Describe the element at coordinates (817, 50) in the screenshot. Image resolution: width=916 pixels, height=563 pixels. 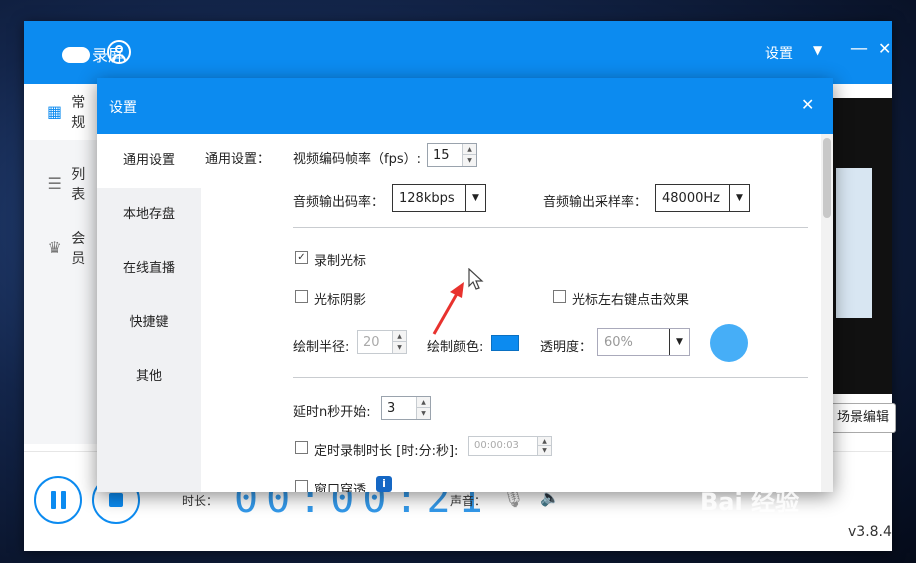
I see `menu-dropdown-icon: ▼` at that location.